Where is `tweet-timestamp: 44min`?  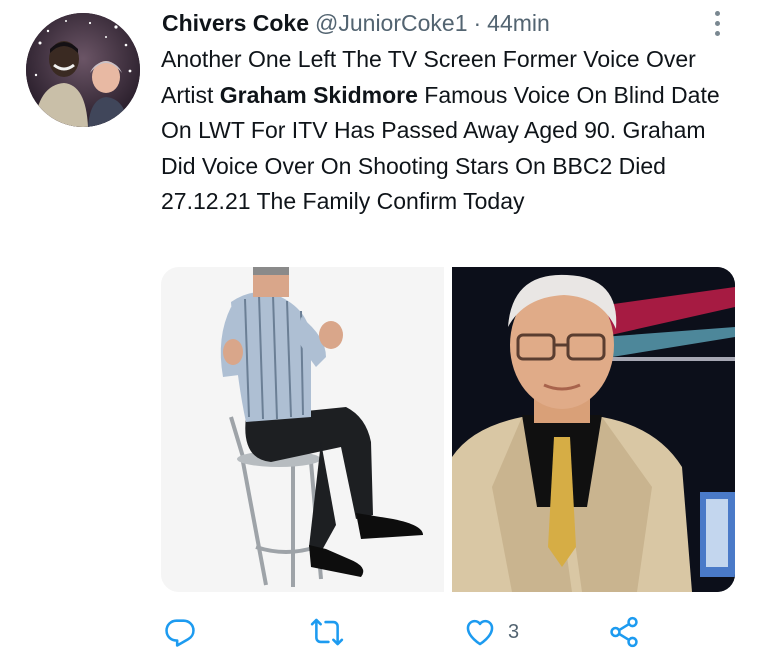
tweet-timestamp: 44min is located at coordinates (518, 23).